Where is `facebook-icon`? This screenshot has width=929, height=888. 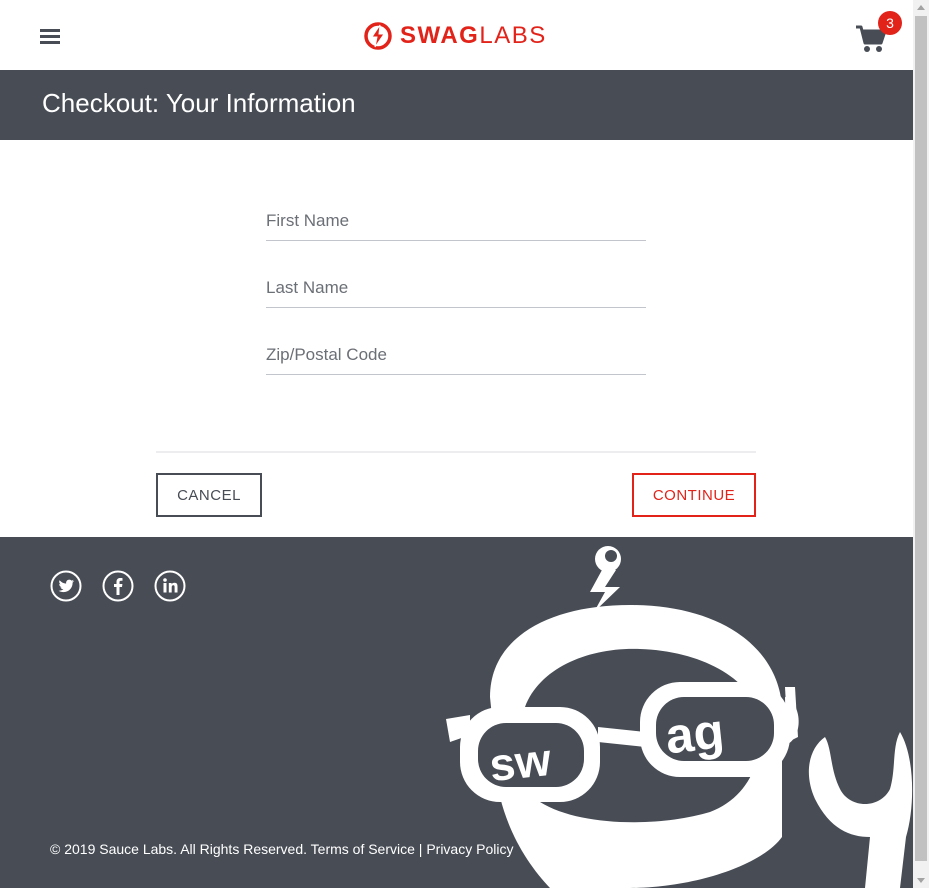 facebook-icon is located at coordinates (118, 586).